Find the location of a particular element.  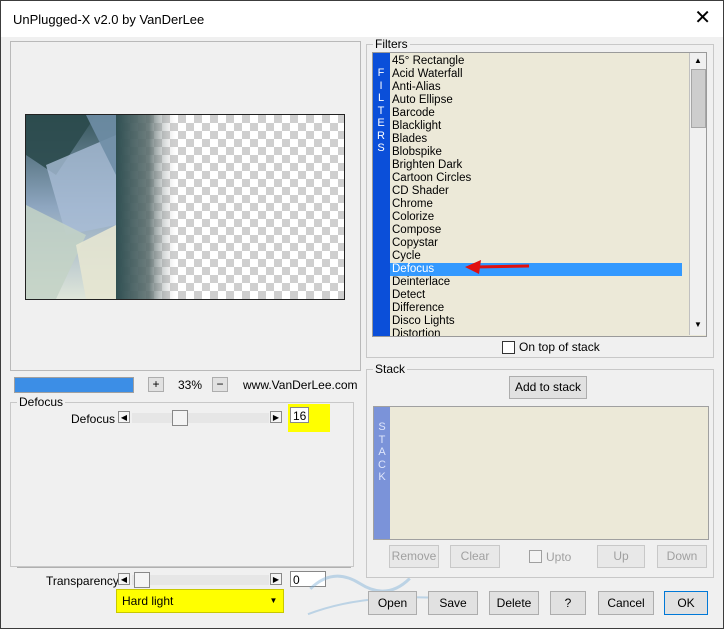

zoom-progress-fill is located at coordinates (74, 385).